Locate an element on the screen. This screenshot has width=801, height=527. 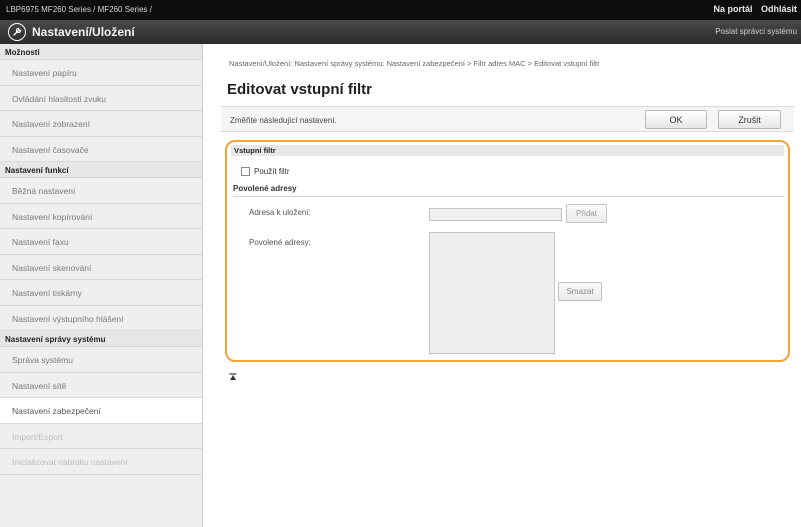
sidebar-item-fax-settings: Nastavení faxu is located at coordinates (101, 242).